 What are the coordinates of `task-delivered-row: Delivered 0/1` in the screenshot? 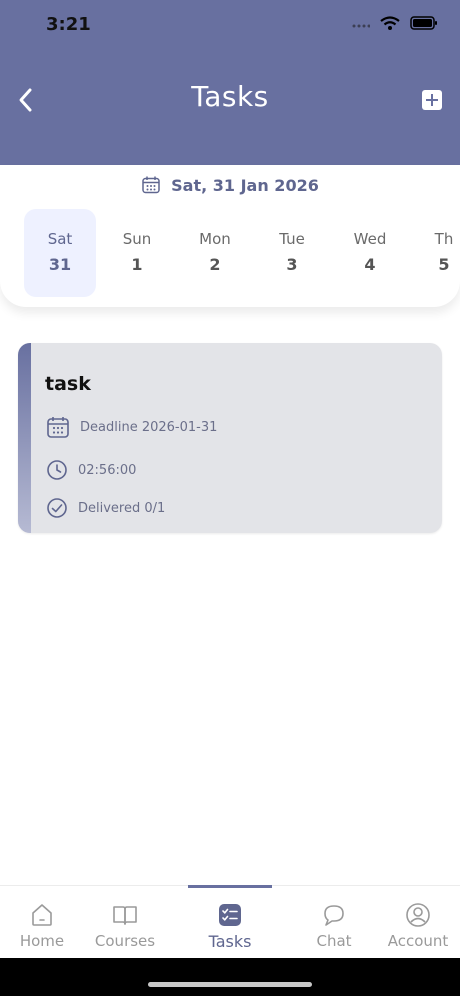 It's located at (105, 508).